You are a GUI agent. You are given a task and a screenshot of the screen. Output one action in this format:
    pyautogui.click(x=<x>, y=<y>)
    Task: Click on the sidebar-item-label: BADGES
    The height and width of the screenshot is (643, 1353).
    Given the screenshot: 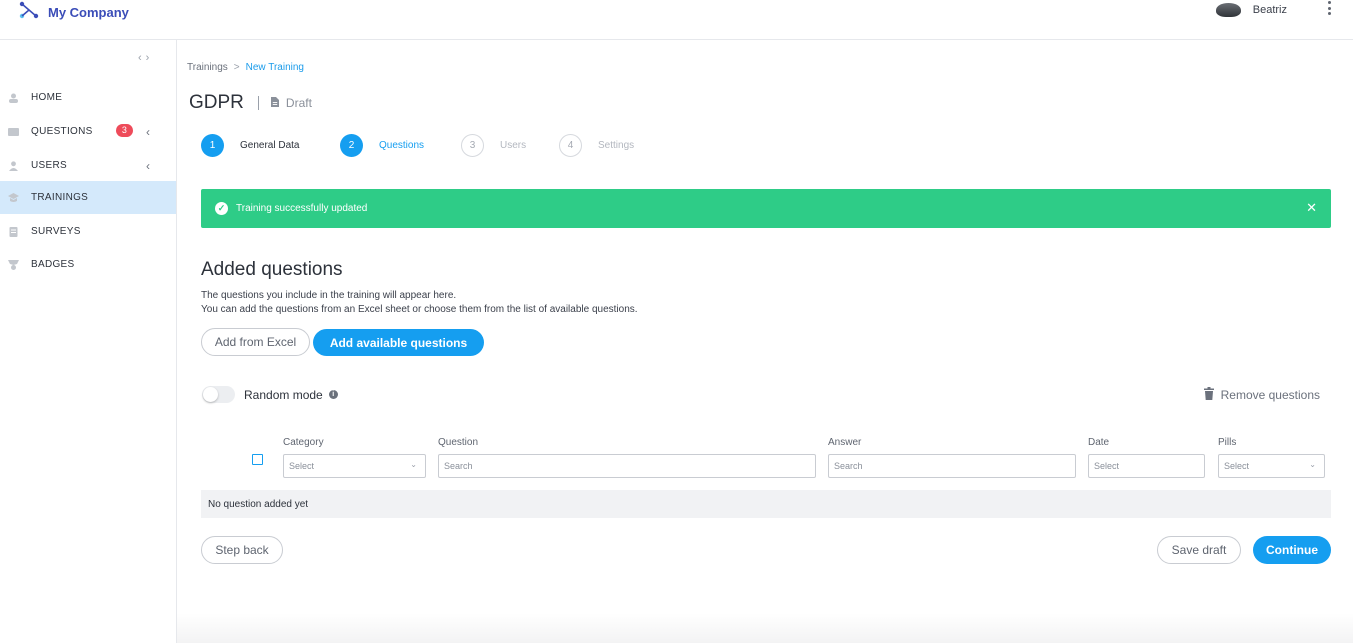 What is the action you would take?
    pyautogui.click(x=53, y=264)
    